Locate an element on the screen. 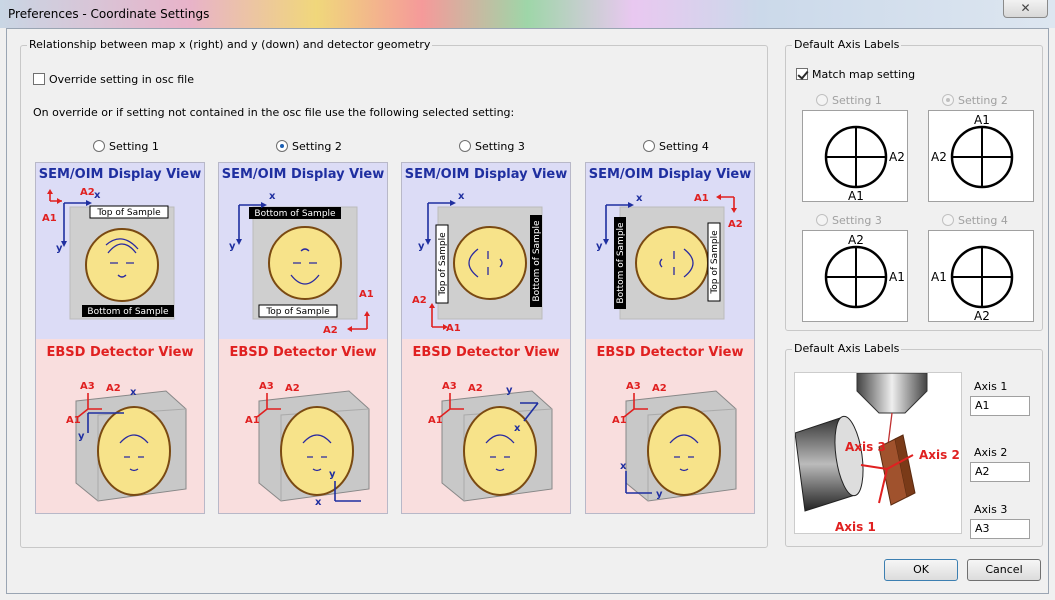  diagram-axis3-label: Axis 3 is located at coordinates (865, 447).